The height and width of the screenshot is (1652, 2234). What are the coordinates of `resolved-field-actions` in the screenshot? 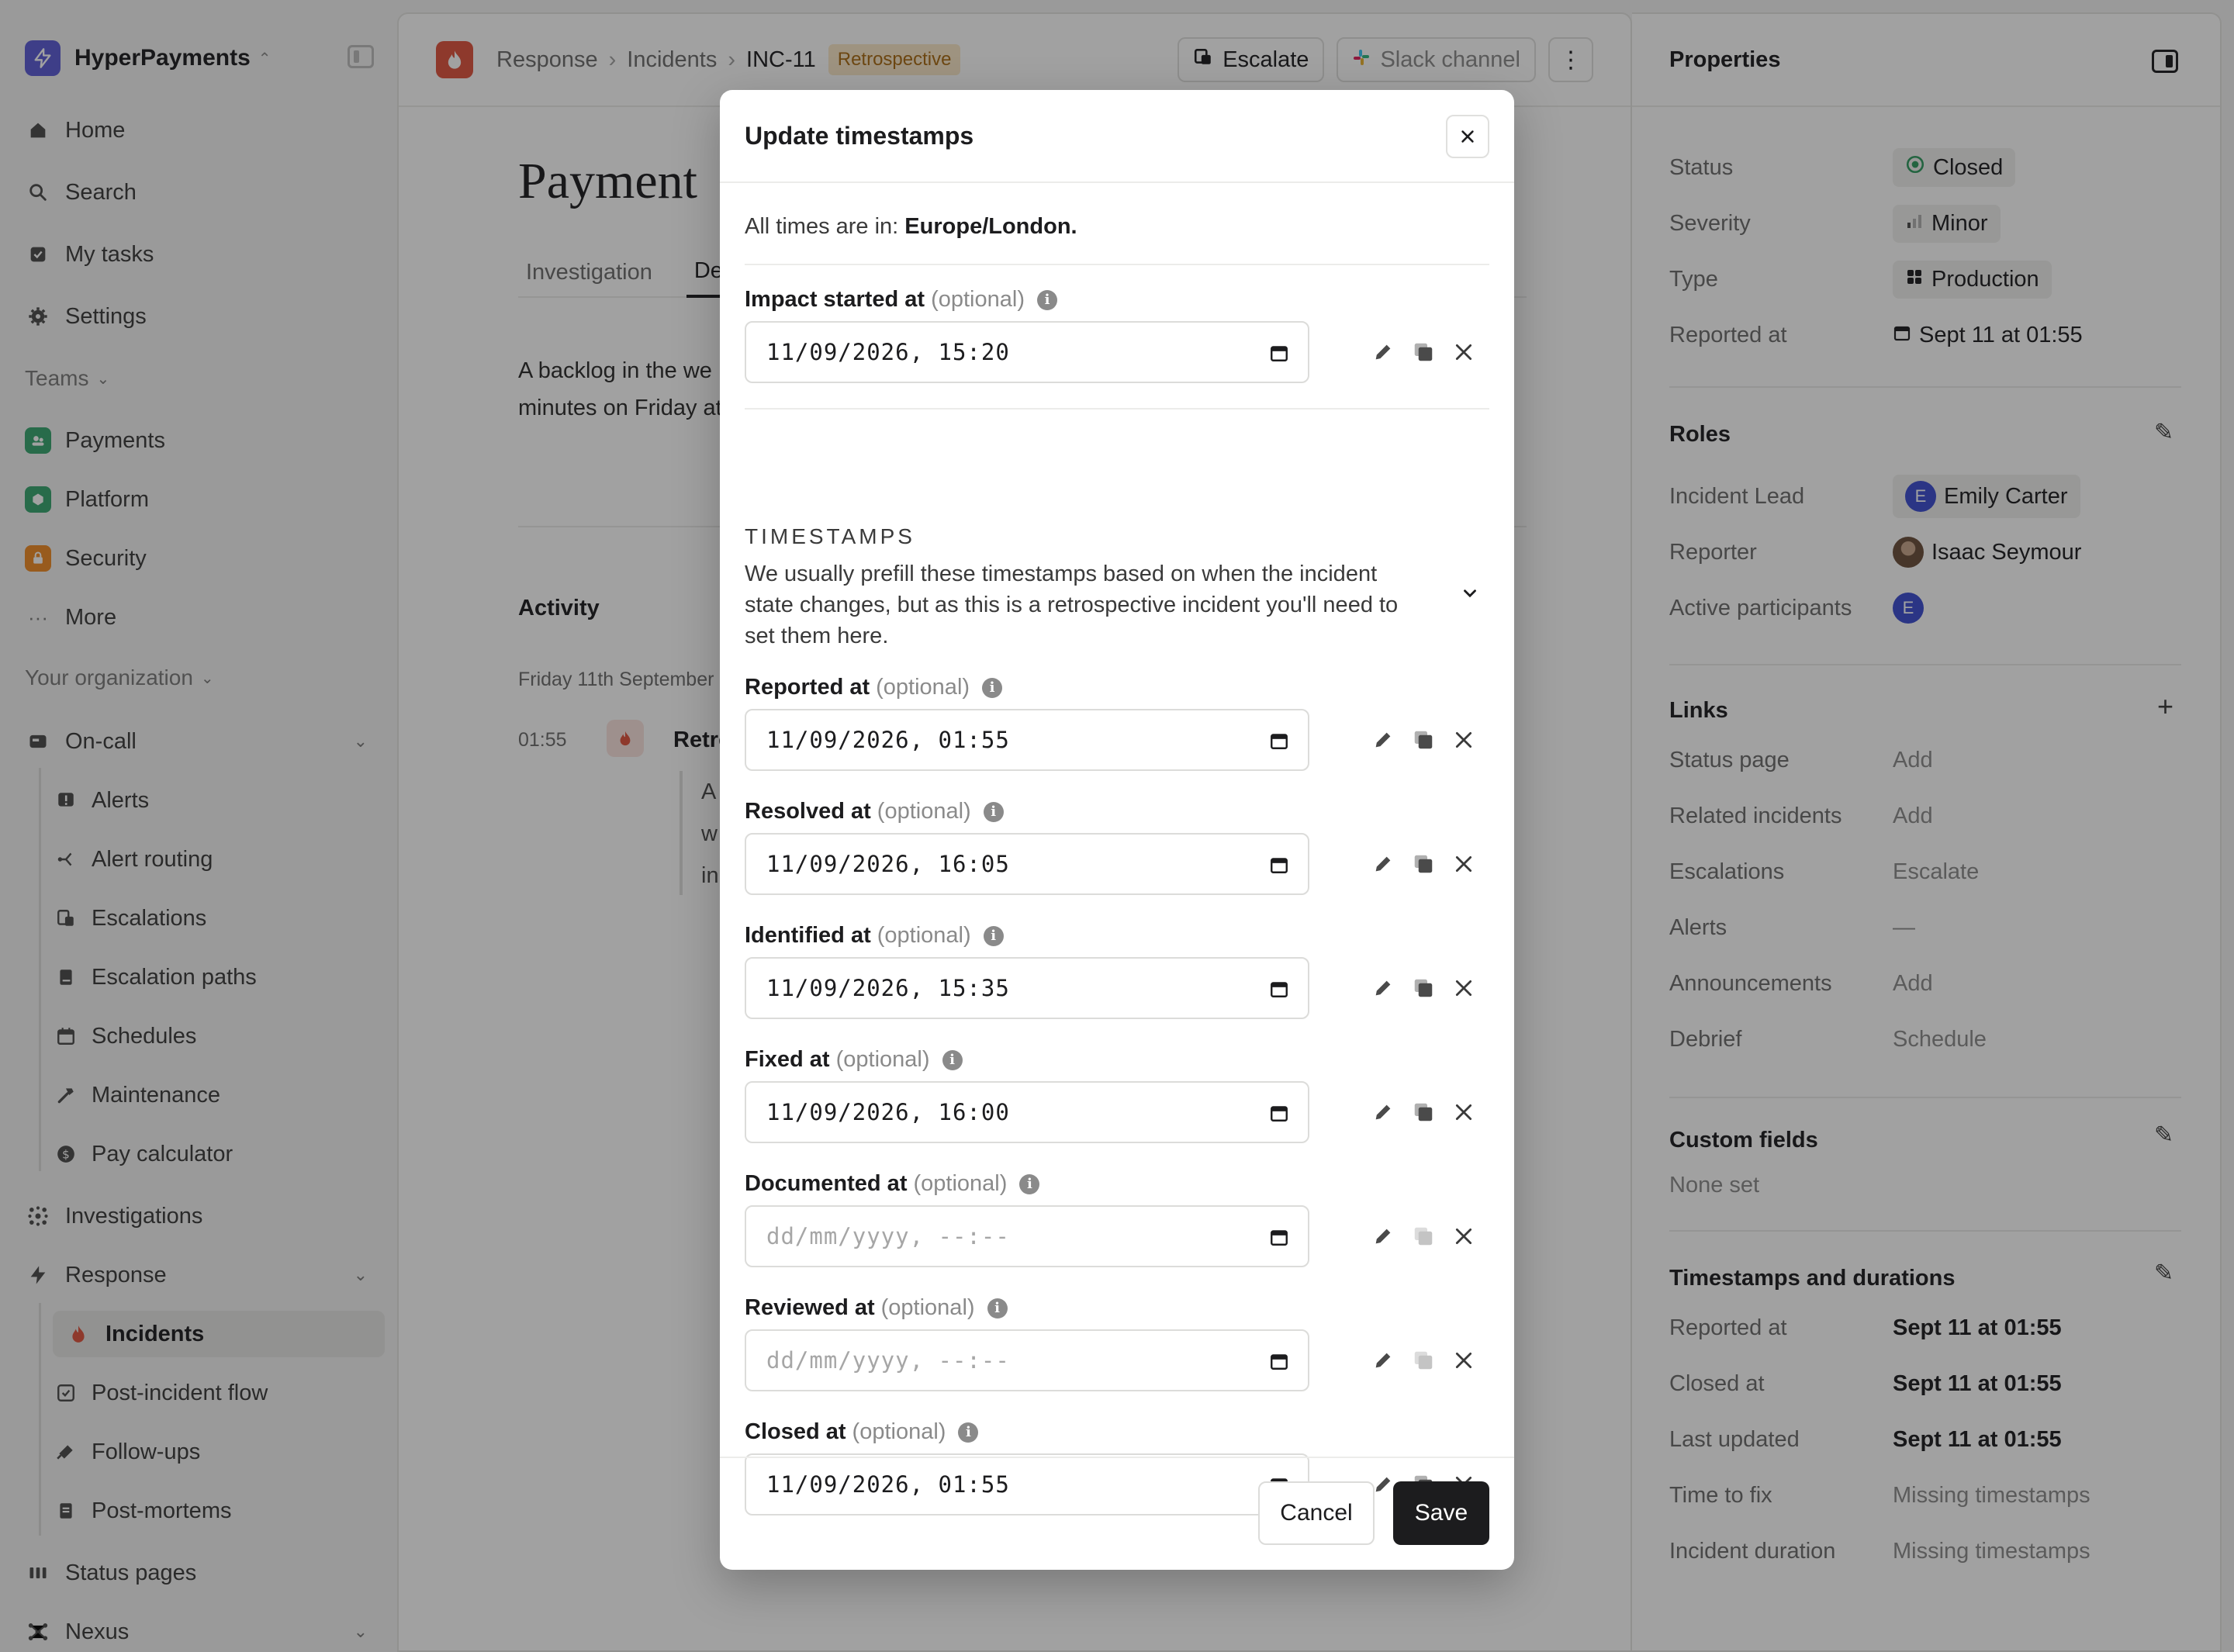 It's located at (1430, 864).